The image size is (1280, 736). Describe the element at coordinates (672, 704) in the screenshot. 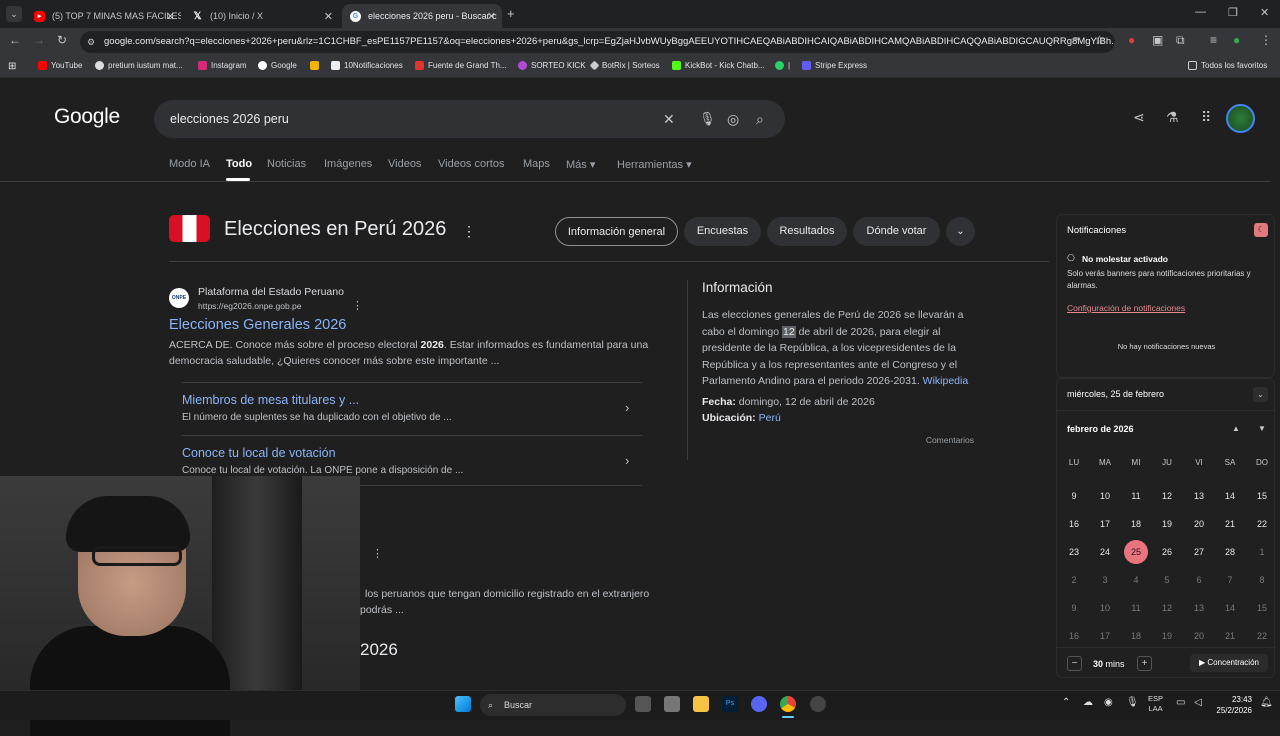

I see `app-icon` at that location.